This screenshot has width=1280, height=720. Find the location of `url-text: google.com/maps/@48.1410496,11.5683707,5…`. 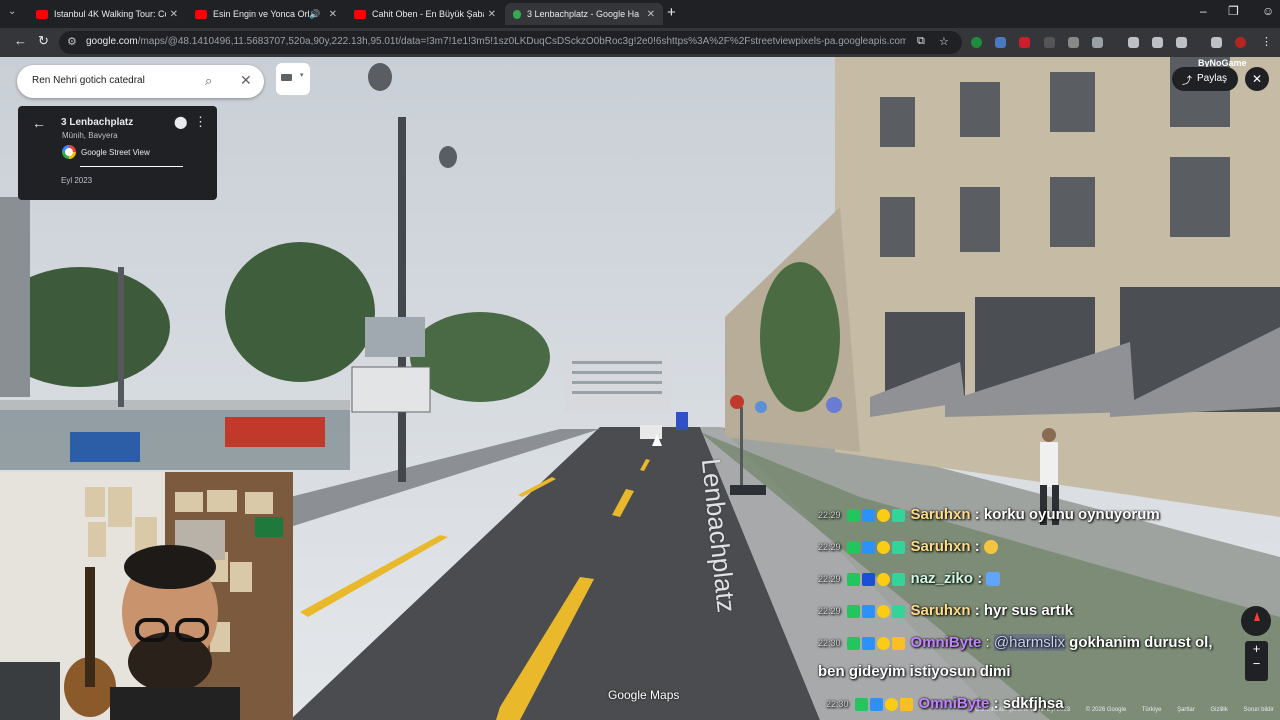

url-text: google.com/maps/@48.1410496,11.5683707,5… is located at coordinates (496, 41).